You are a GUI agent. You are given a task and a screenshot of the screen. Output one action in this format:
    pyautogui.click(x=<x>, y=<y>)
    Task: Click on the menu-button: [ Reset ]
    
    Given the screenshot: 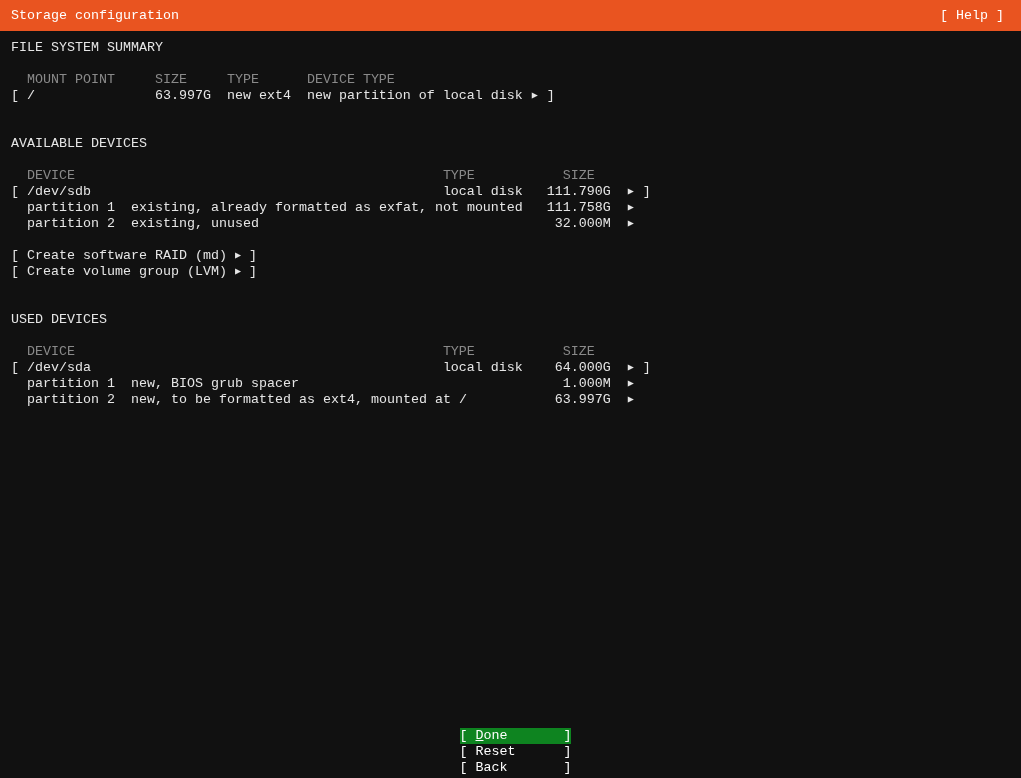 What is the action you would take?
    pyautogui.click(x=515, y=752)
    